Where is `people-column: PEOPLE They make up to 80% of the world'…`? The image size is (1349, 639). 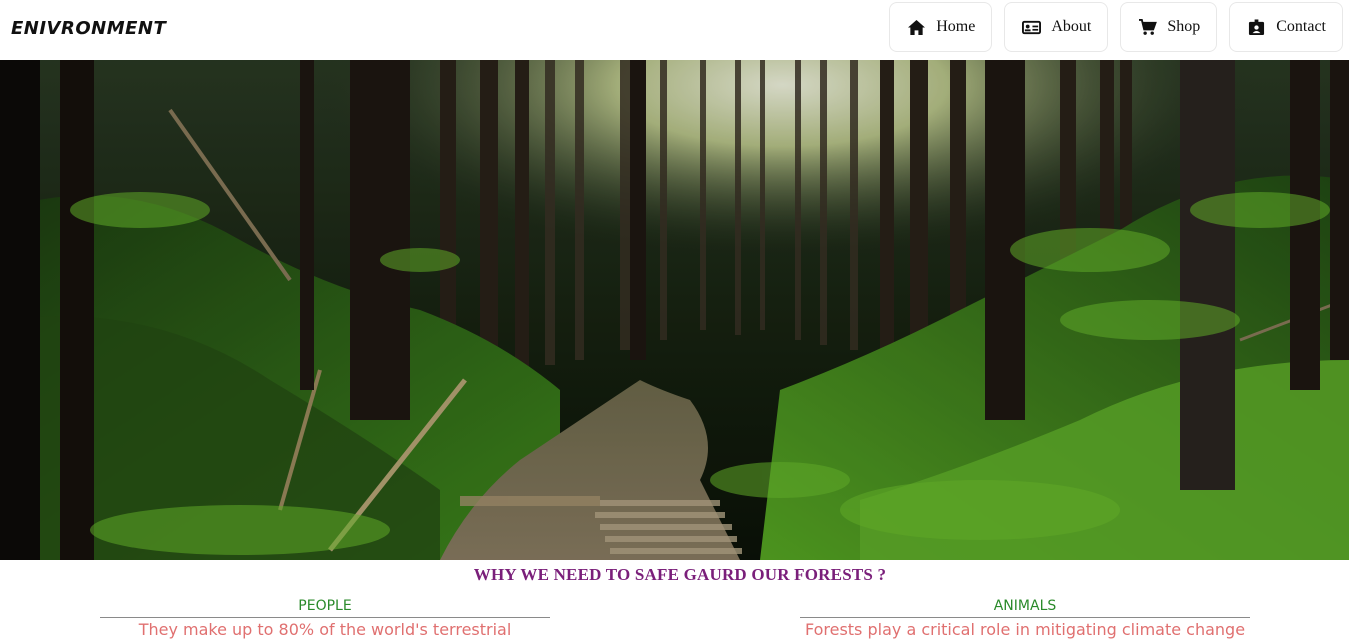 people-column: PEOPLE They make up to 80% of the world'… is located at coordinates (325, 618).